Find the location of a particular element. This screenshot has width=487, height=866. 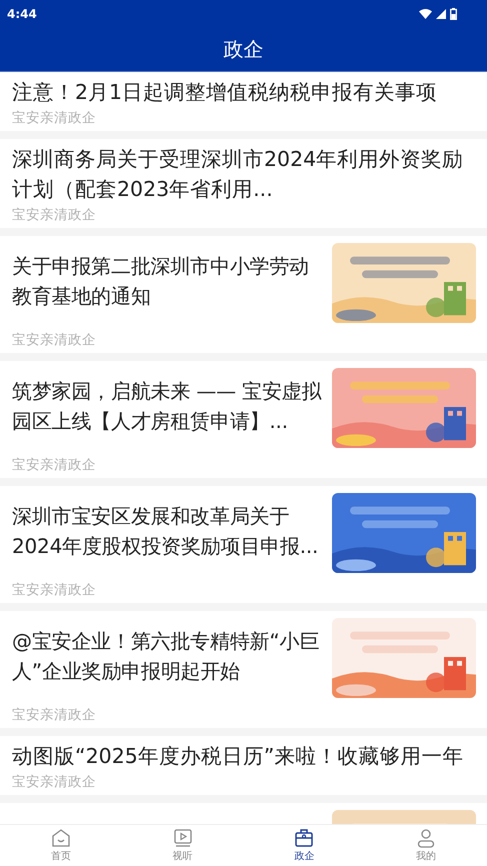

article-title: 关于申报第二批深圳市中小学劳动教育基地的通知 is located at coordinates (161, 281).